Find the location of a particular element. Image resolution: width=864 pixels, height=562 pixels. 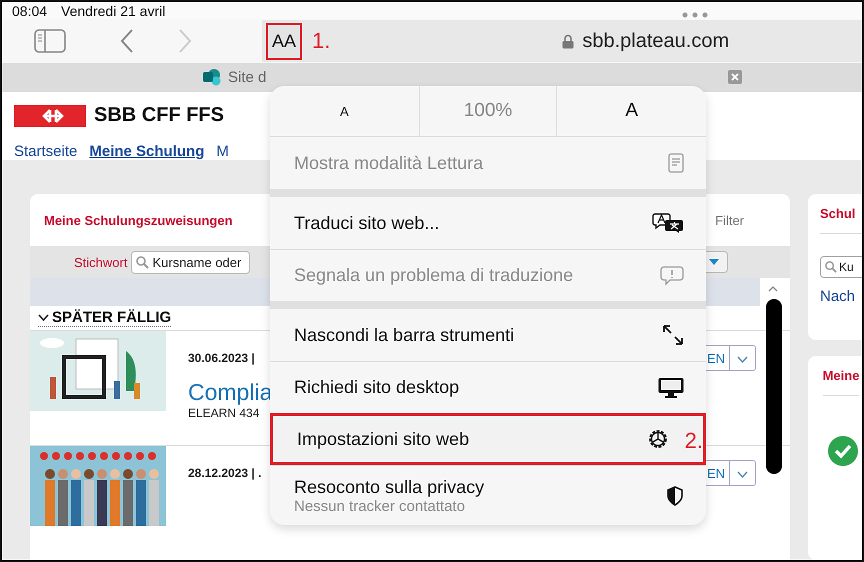

keyword-label: Stichwort is located at coordinates (101, 262).